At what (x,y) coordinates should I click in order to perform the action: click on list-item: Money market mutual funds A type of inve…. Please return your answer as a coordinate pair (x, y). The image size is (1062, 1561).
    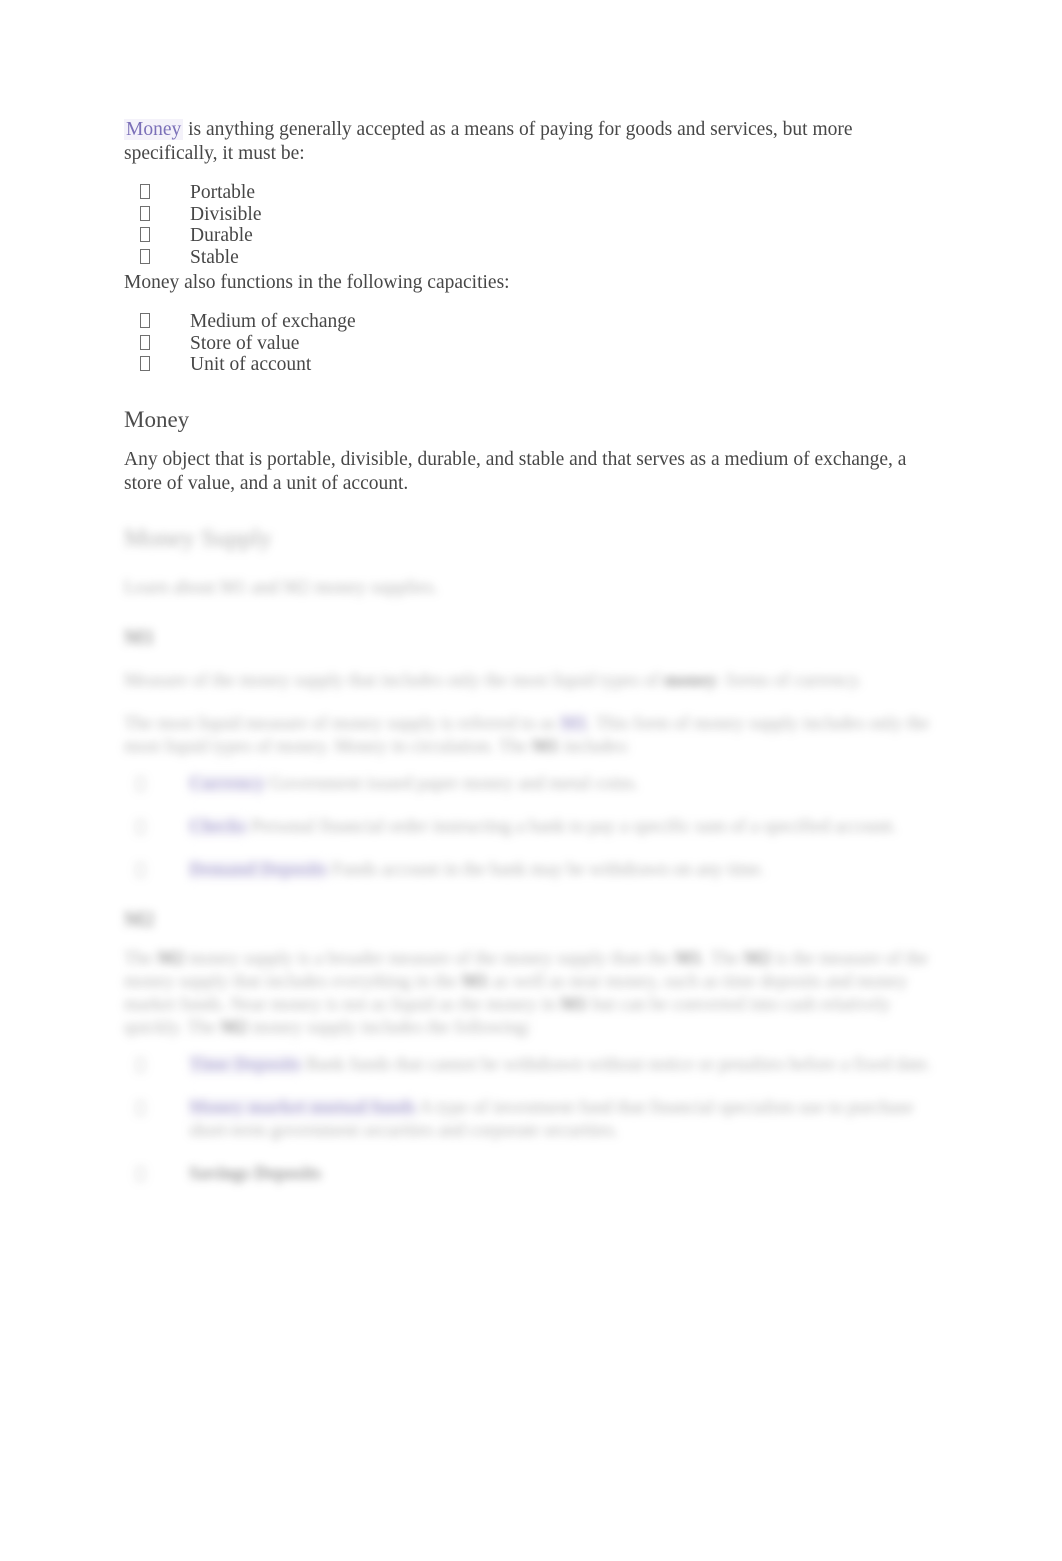
    Looking at the image, I should click on (534, 1120).